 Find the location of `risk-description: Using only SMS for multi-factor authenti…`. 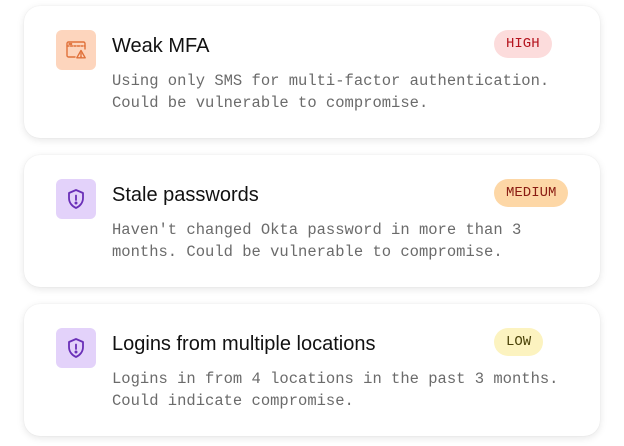

risk-description: Using only SMS for multi-factor authenti… is located at coordinates (331, 92).